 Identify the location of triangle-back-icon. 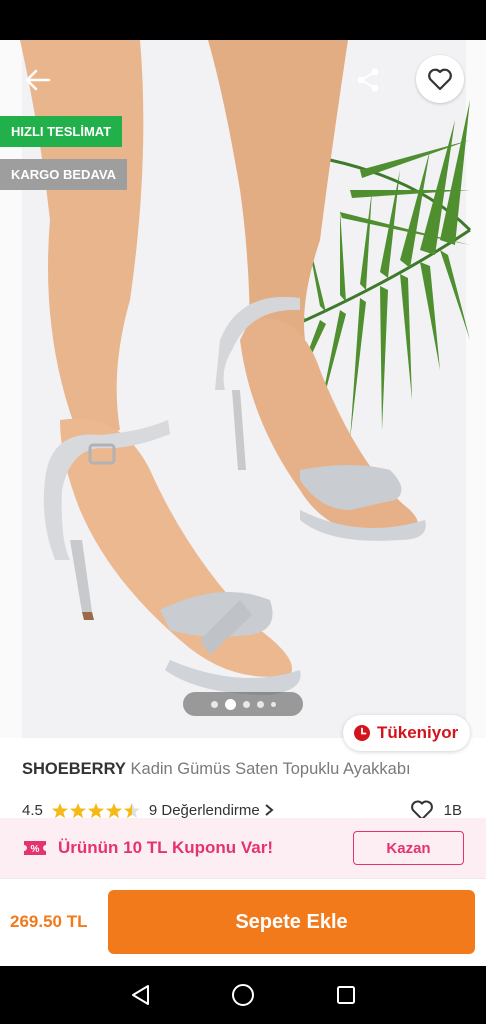
(140, 995).